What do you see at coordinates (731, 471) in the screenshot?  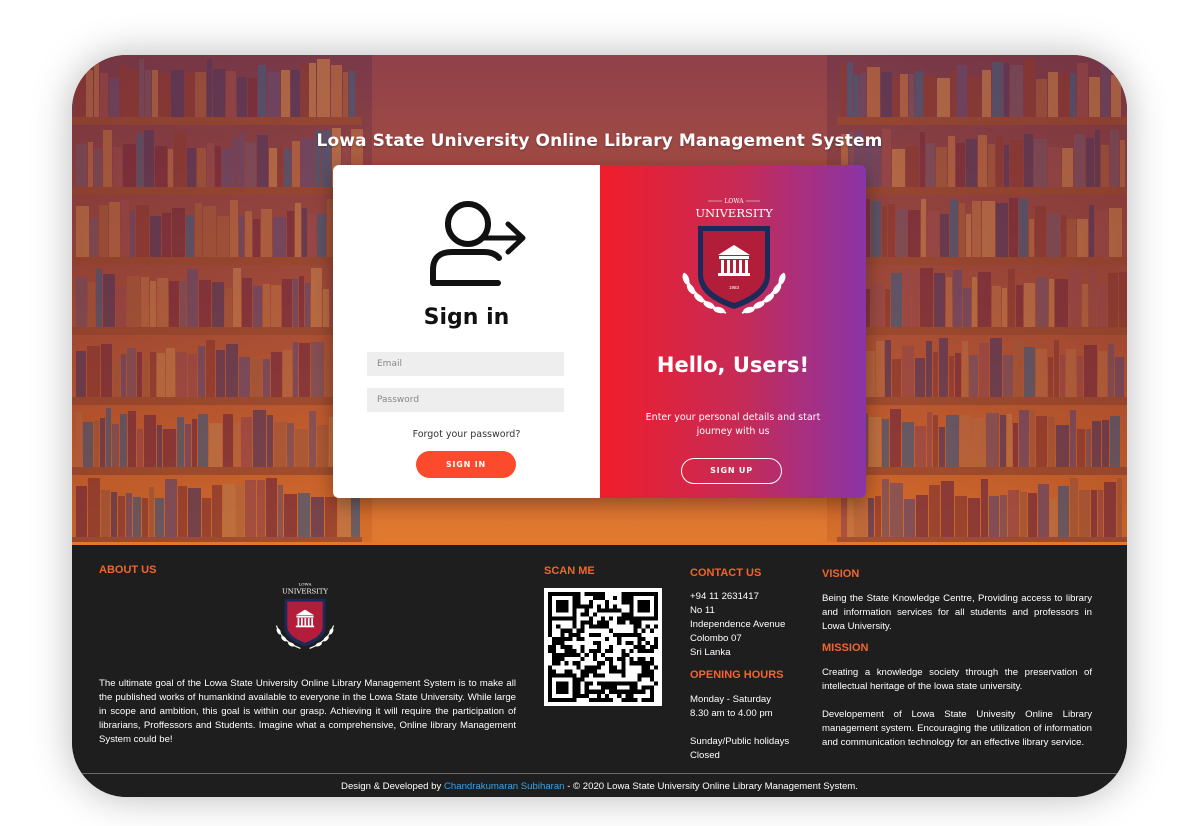 I see `signup-button: SIGN UP` at bounding box center [731, 471].